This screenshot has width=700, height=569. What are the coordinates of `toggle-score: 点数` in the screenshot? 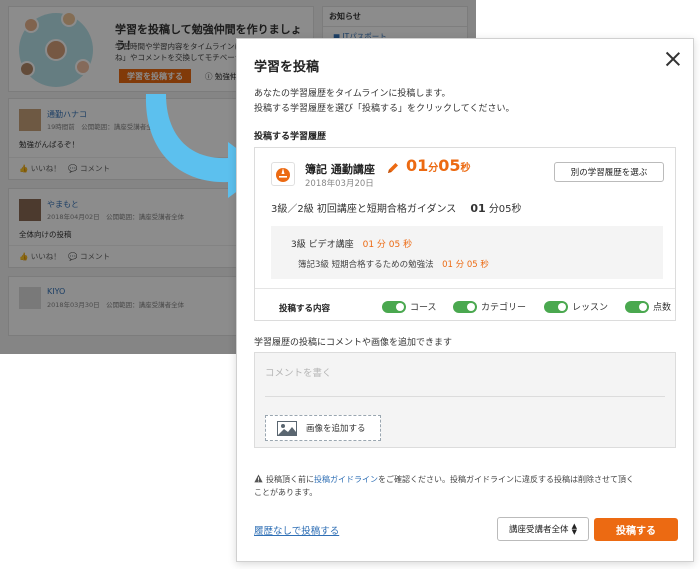 It's located at (648, 306).